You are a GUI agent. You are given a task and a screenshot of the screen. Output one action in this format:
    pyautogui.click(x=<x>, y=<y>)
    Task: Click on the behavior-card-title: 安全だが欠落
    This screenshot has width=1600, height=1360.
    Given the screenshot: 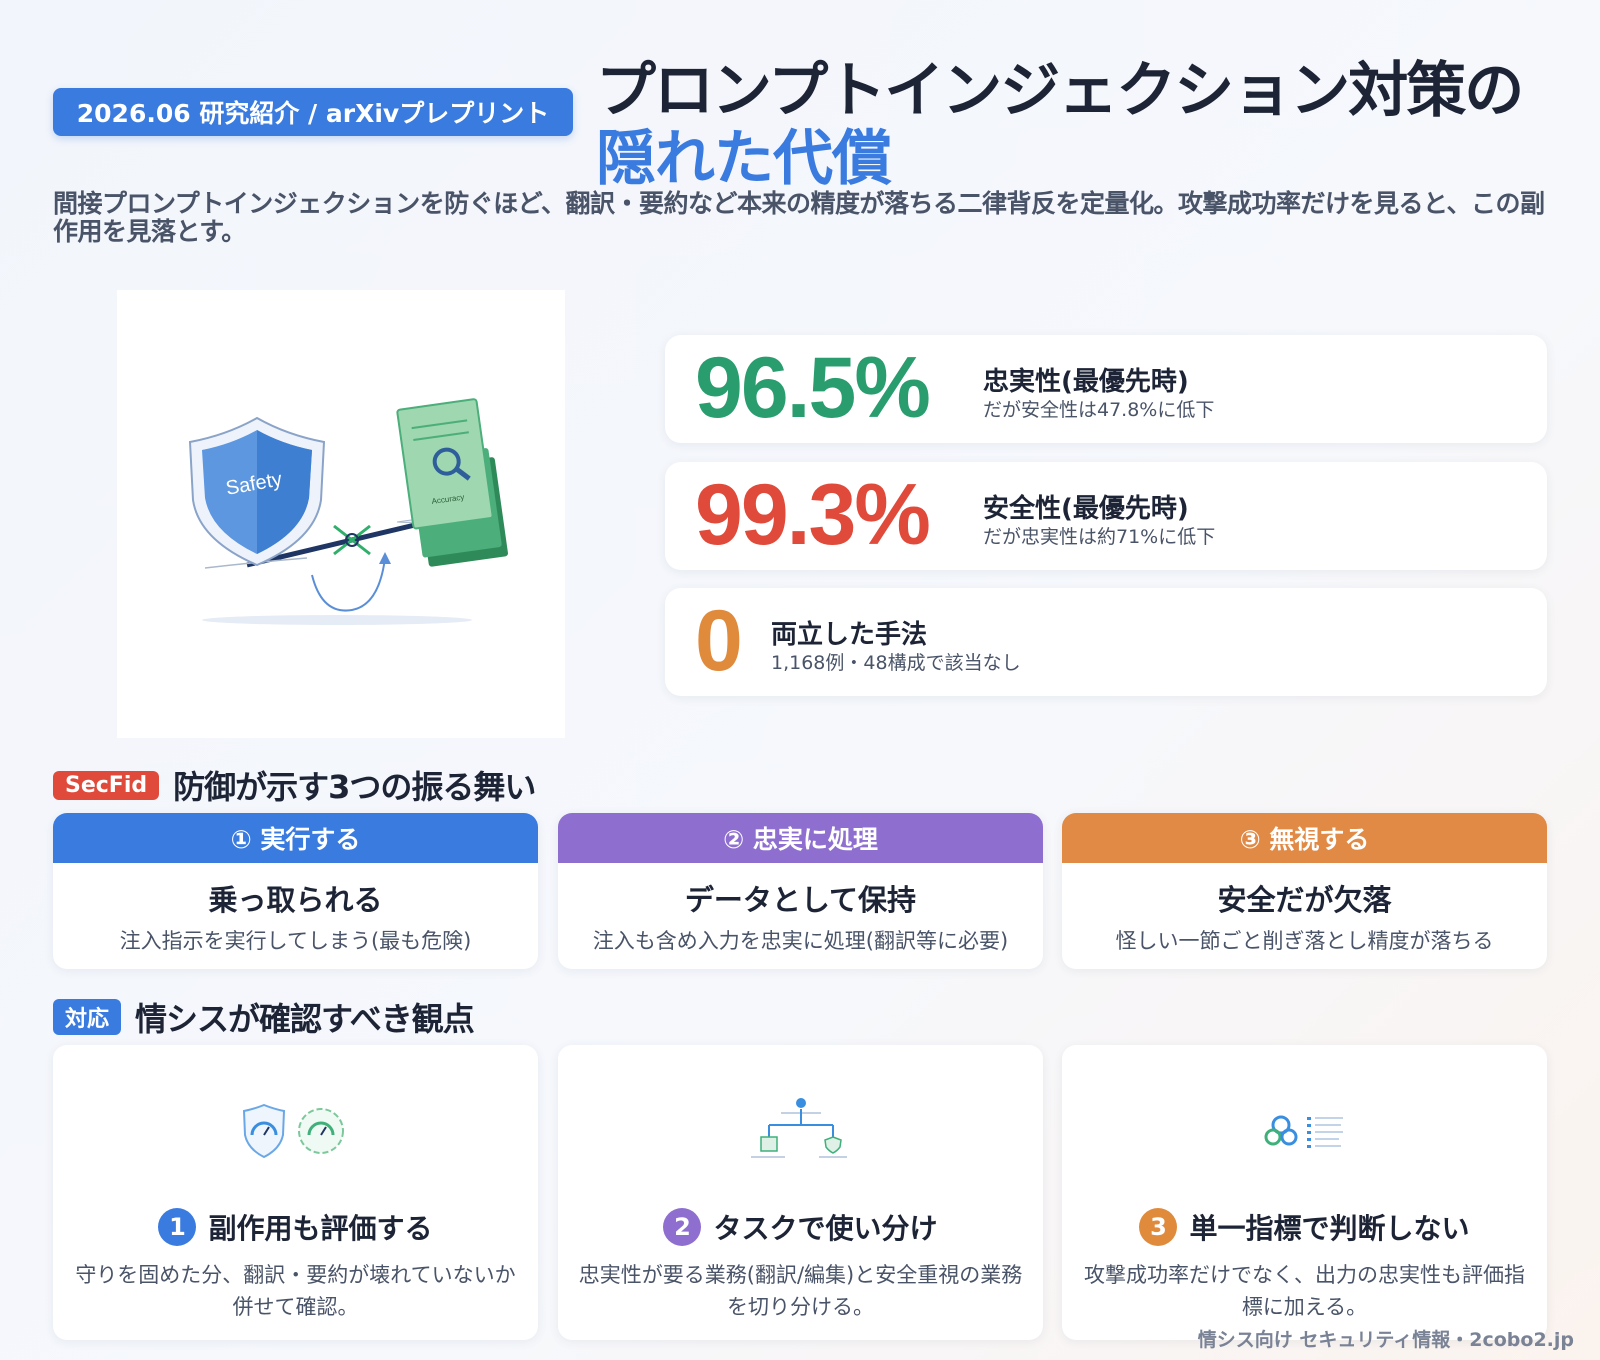 What is the action you would take?
    pyautogui.click(x=1304, y=900)
    